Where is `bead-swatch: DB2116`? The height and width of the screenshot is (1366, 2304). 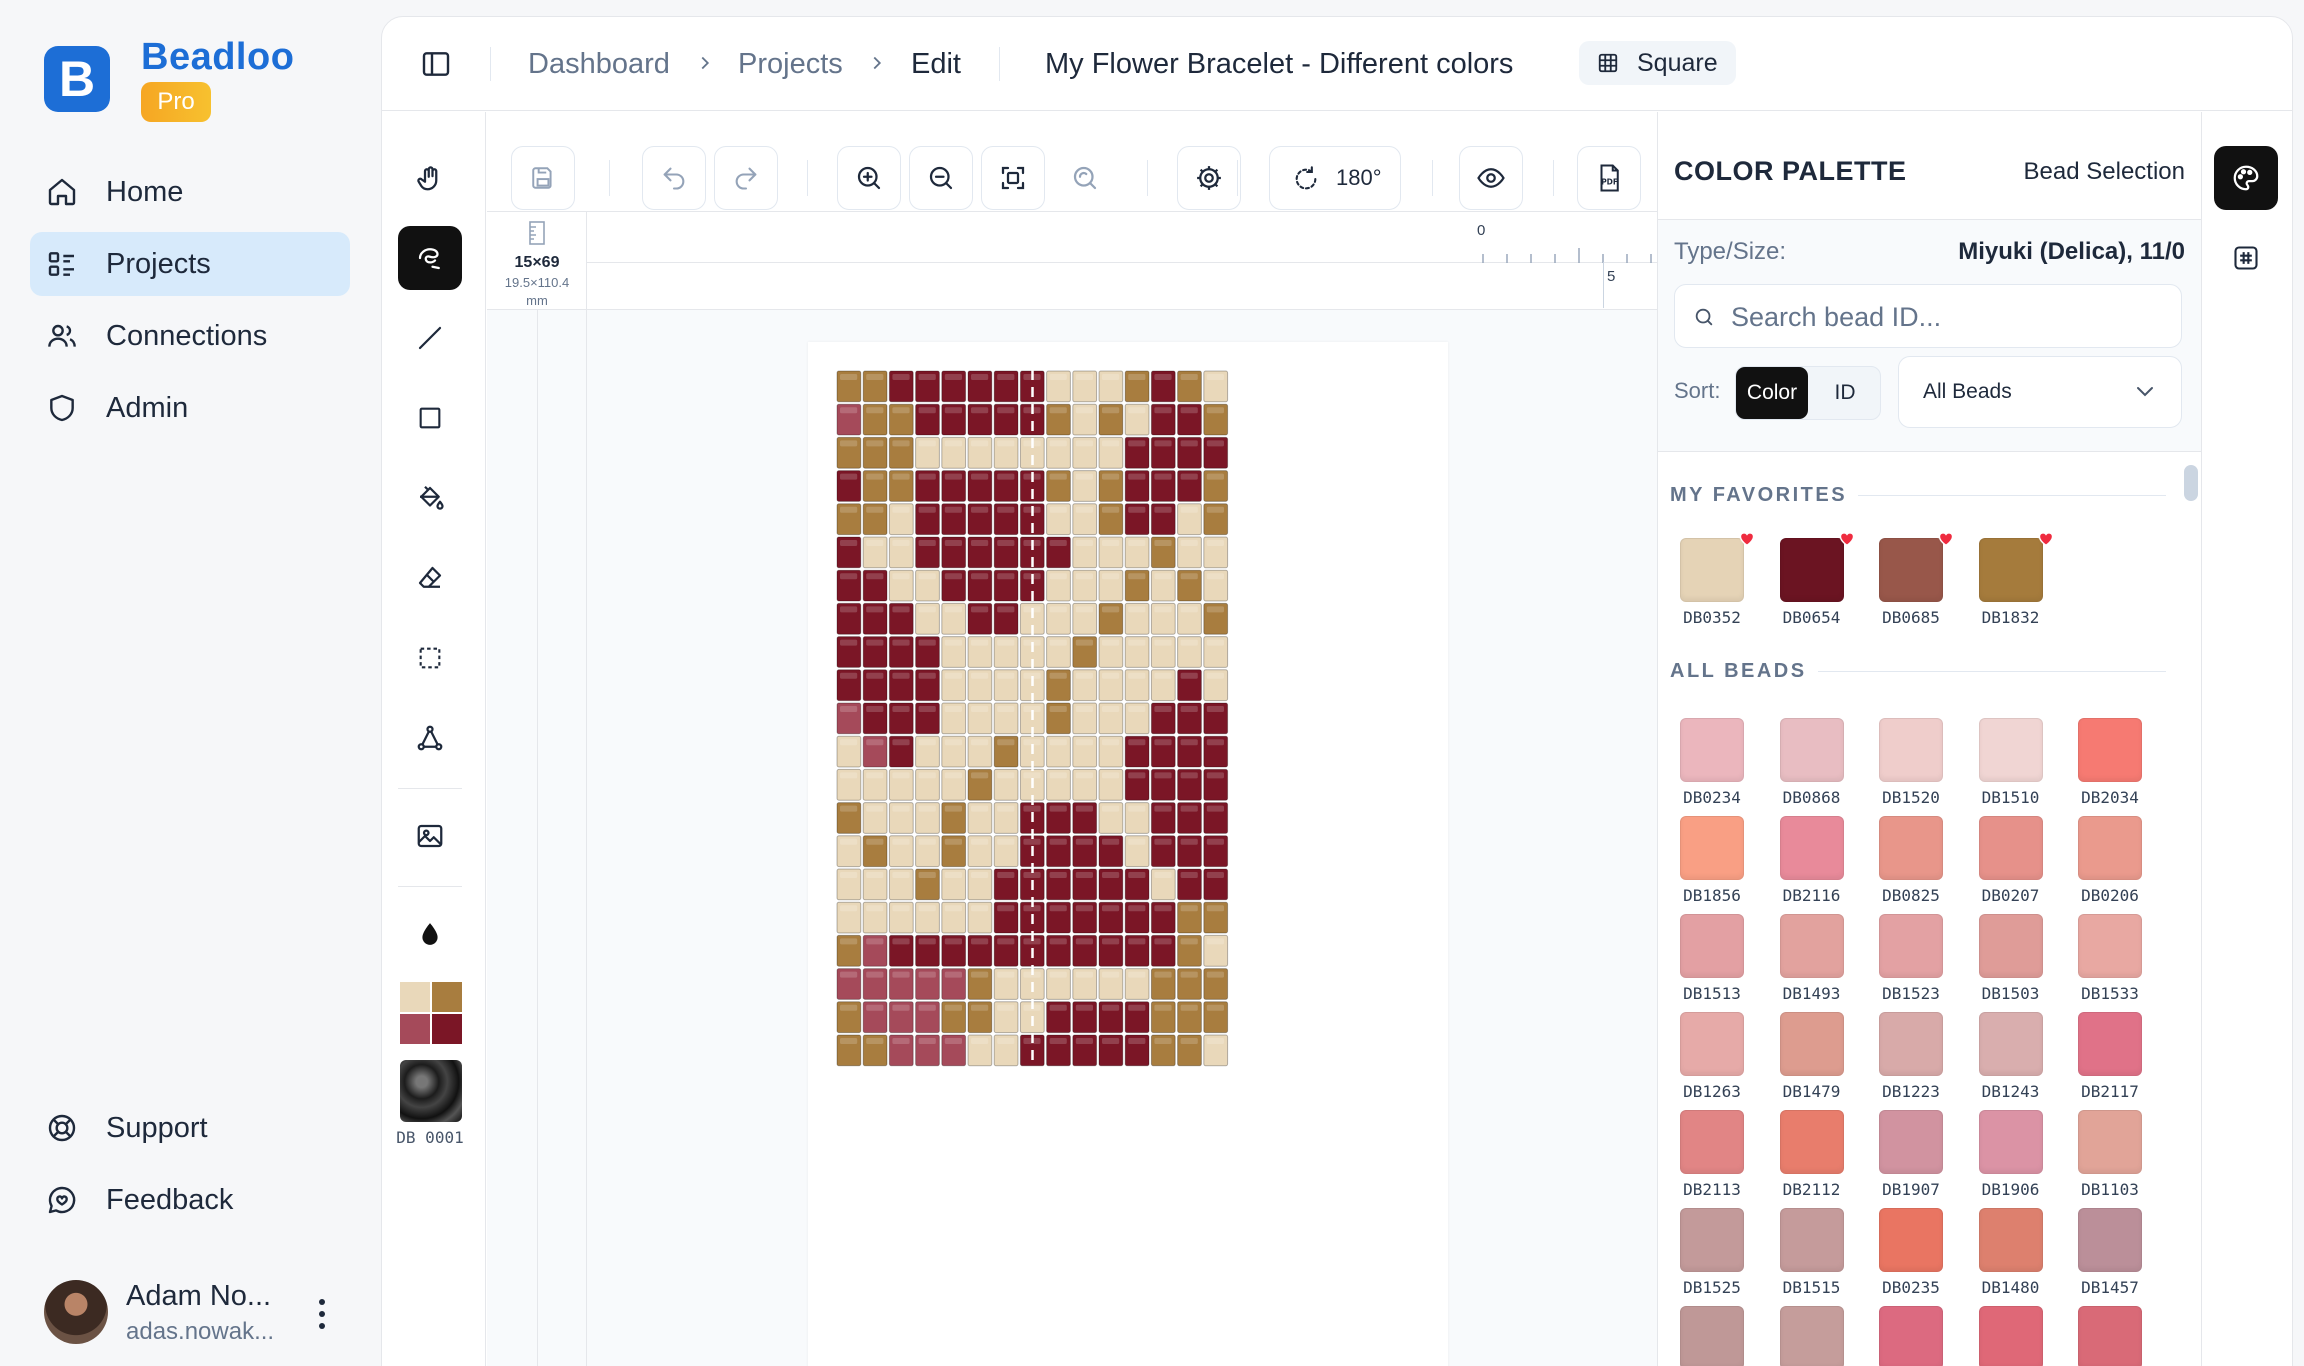
bead-swatch: DB2116 is located at coordinates (1815, 856).